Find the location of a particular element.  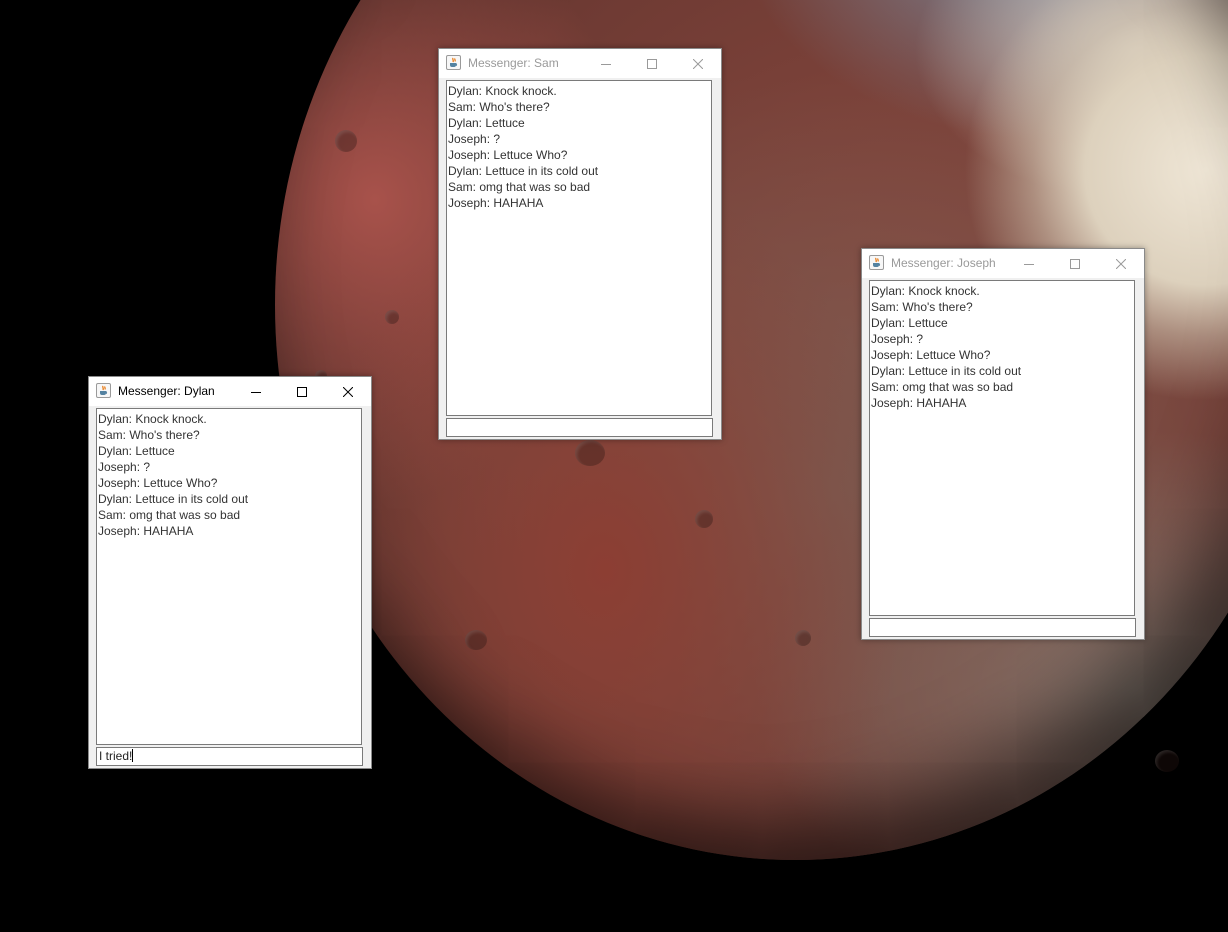

window-title: Messenger: Sam is located at coordinates (513, 63).